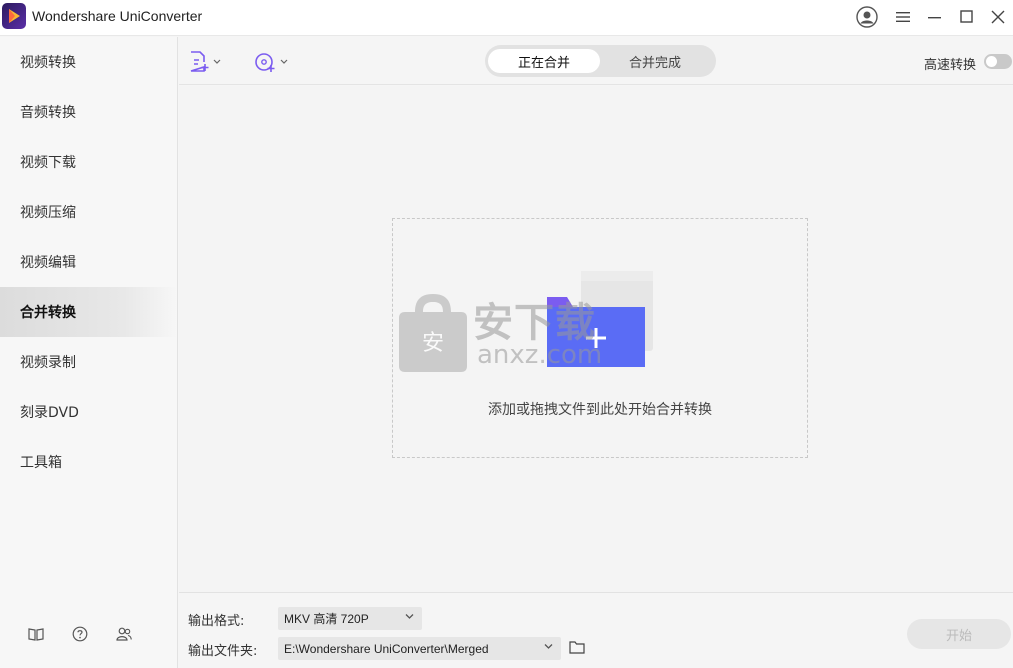  Describe the element at coordinates (88, 462) in the screenshot. I see `sidebar-item-toolbox: 工具箱` at that location.